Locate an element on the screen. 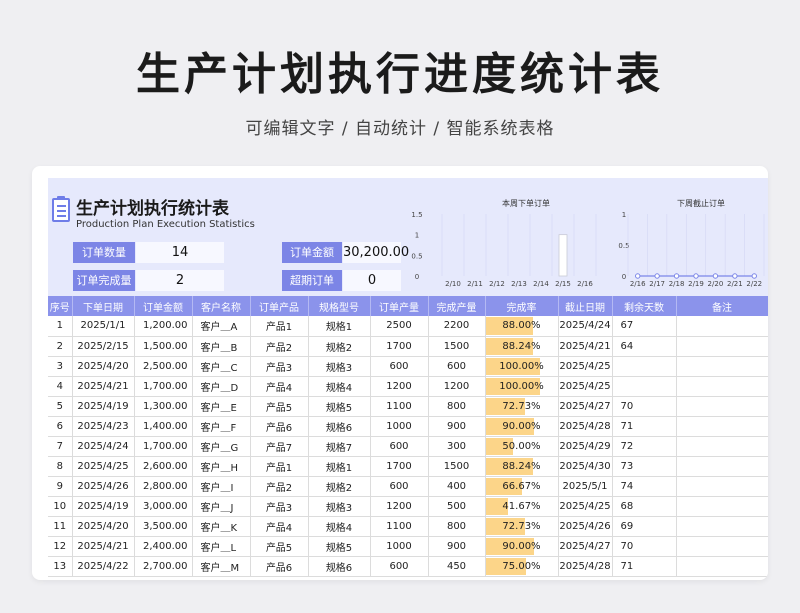 This screenshot has width=800, height=613. remaining-days-cell: 67 is located at coordinates (644, 326).